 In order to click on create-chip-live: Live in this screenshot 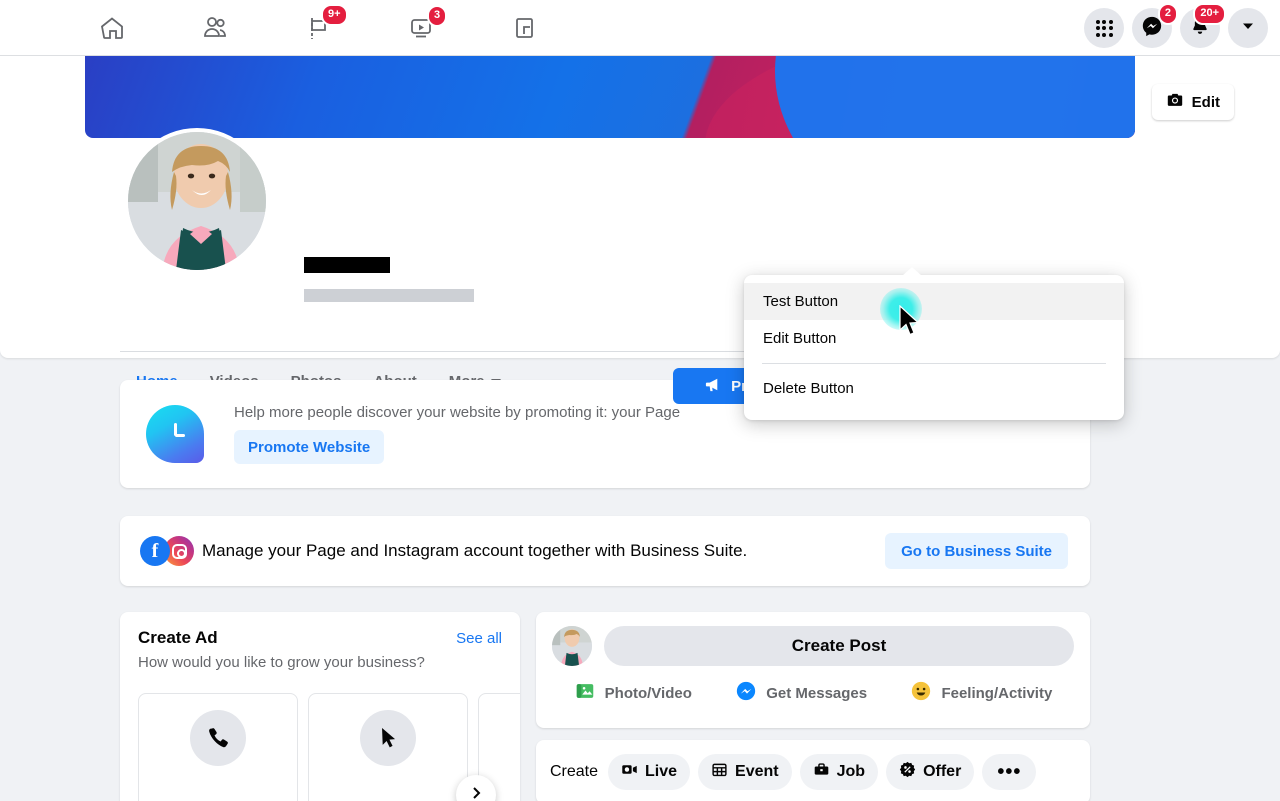, I will do `click(649, 772)`.